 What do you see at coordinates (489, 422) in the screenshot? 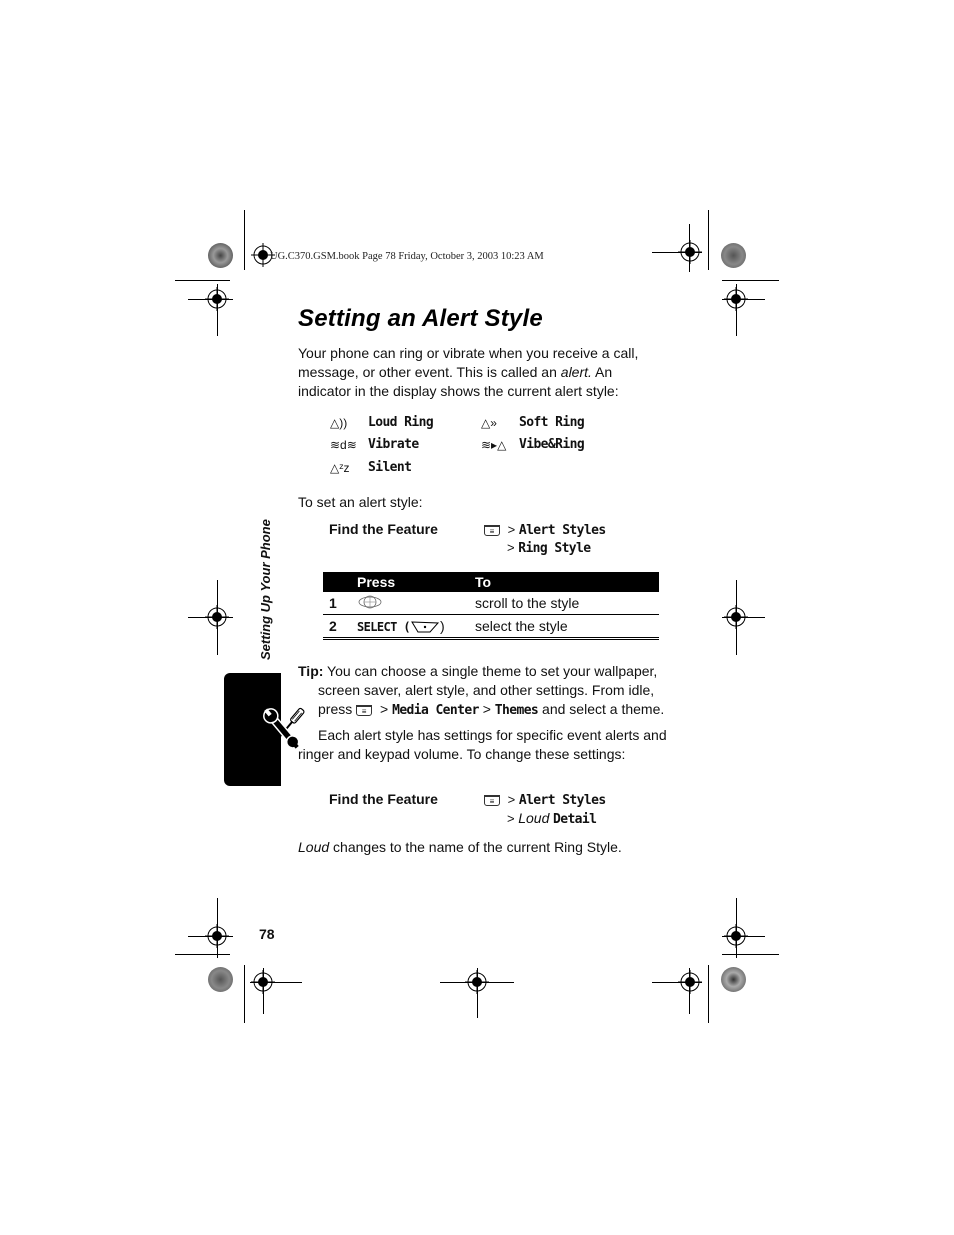
I see `soft-ring-icon: △»` at bounding box center [489, 422].